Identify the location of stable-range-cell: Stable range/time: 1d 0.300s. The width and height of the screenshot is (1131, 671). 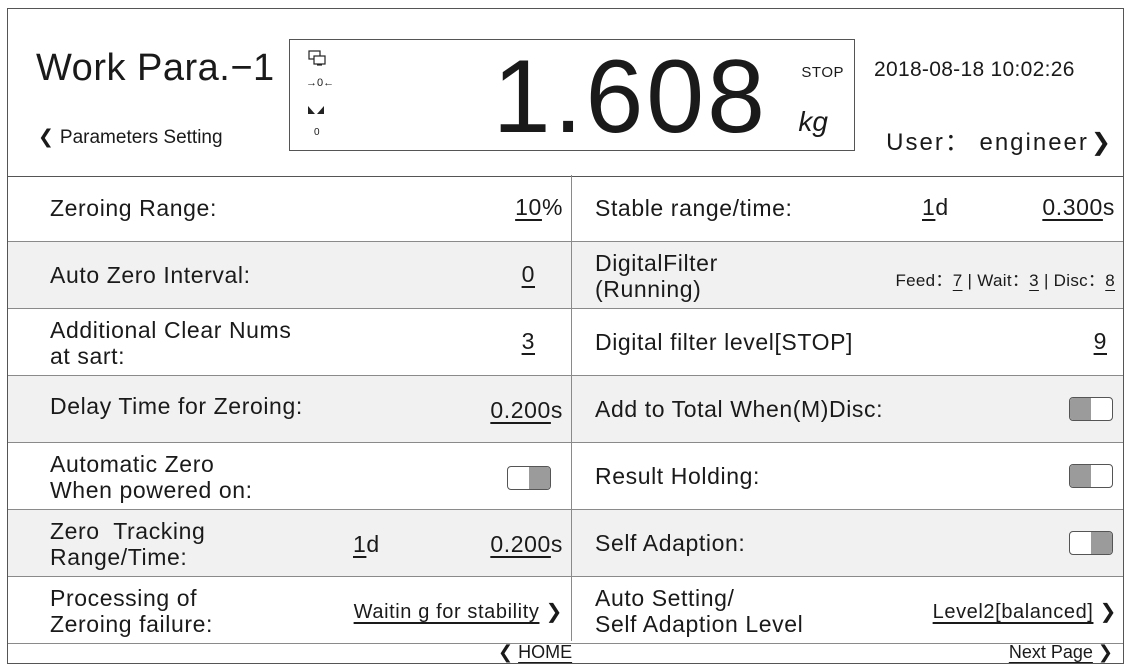
(848, 208).